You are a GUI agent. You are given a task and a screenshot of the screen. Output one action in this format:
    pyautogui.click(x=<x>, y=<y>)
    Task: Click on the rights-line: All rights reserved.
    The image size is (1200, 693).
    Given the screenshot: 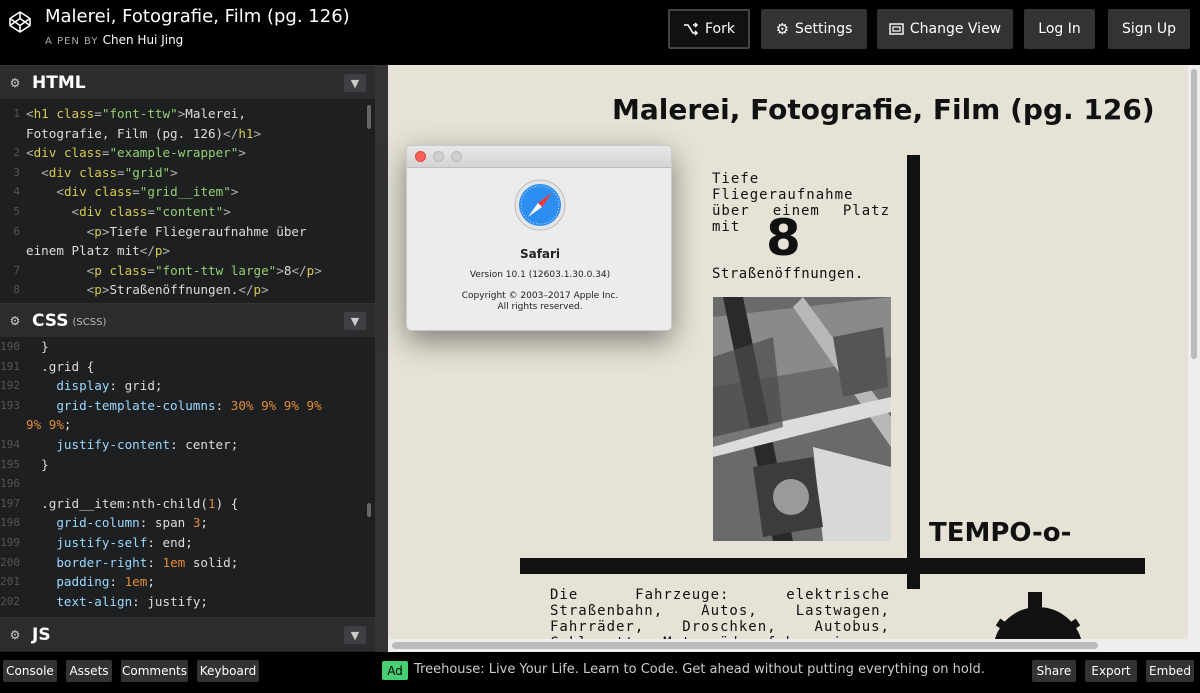 What is the action you would take?
    pyautogui.click(x=540, y=307)
    